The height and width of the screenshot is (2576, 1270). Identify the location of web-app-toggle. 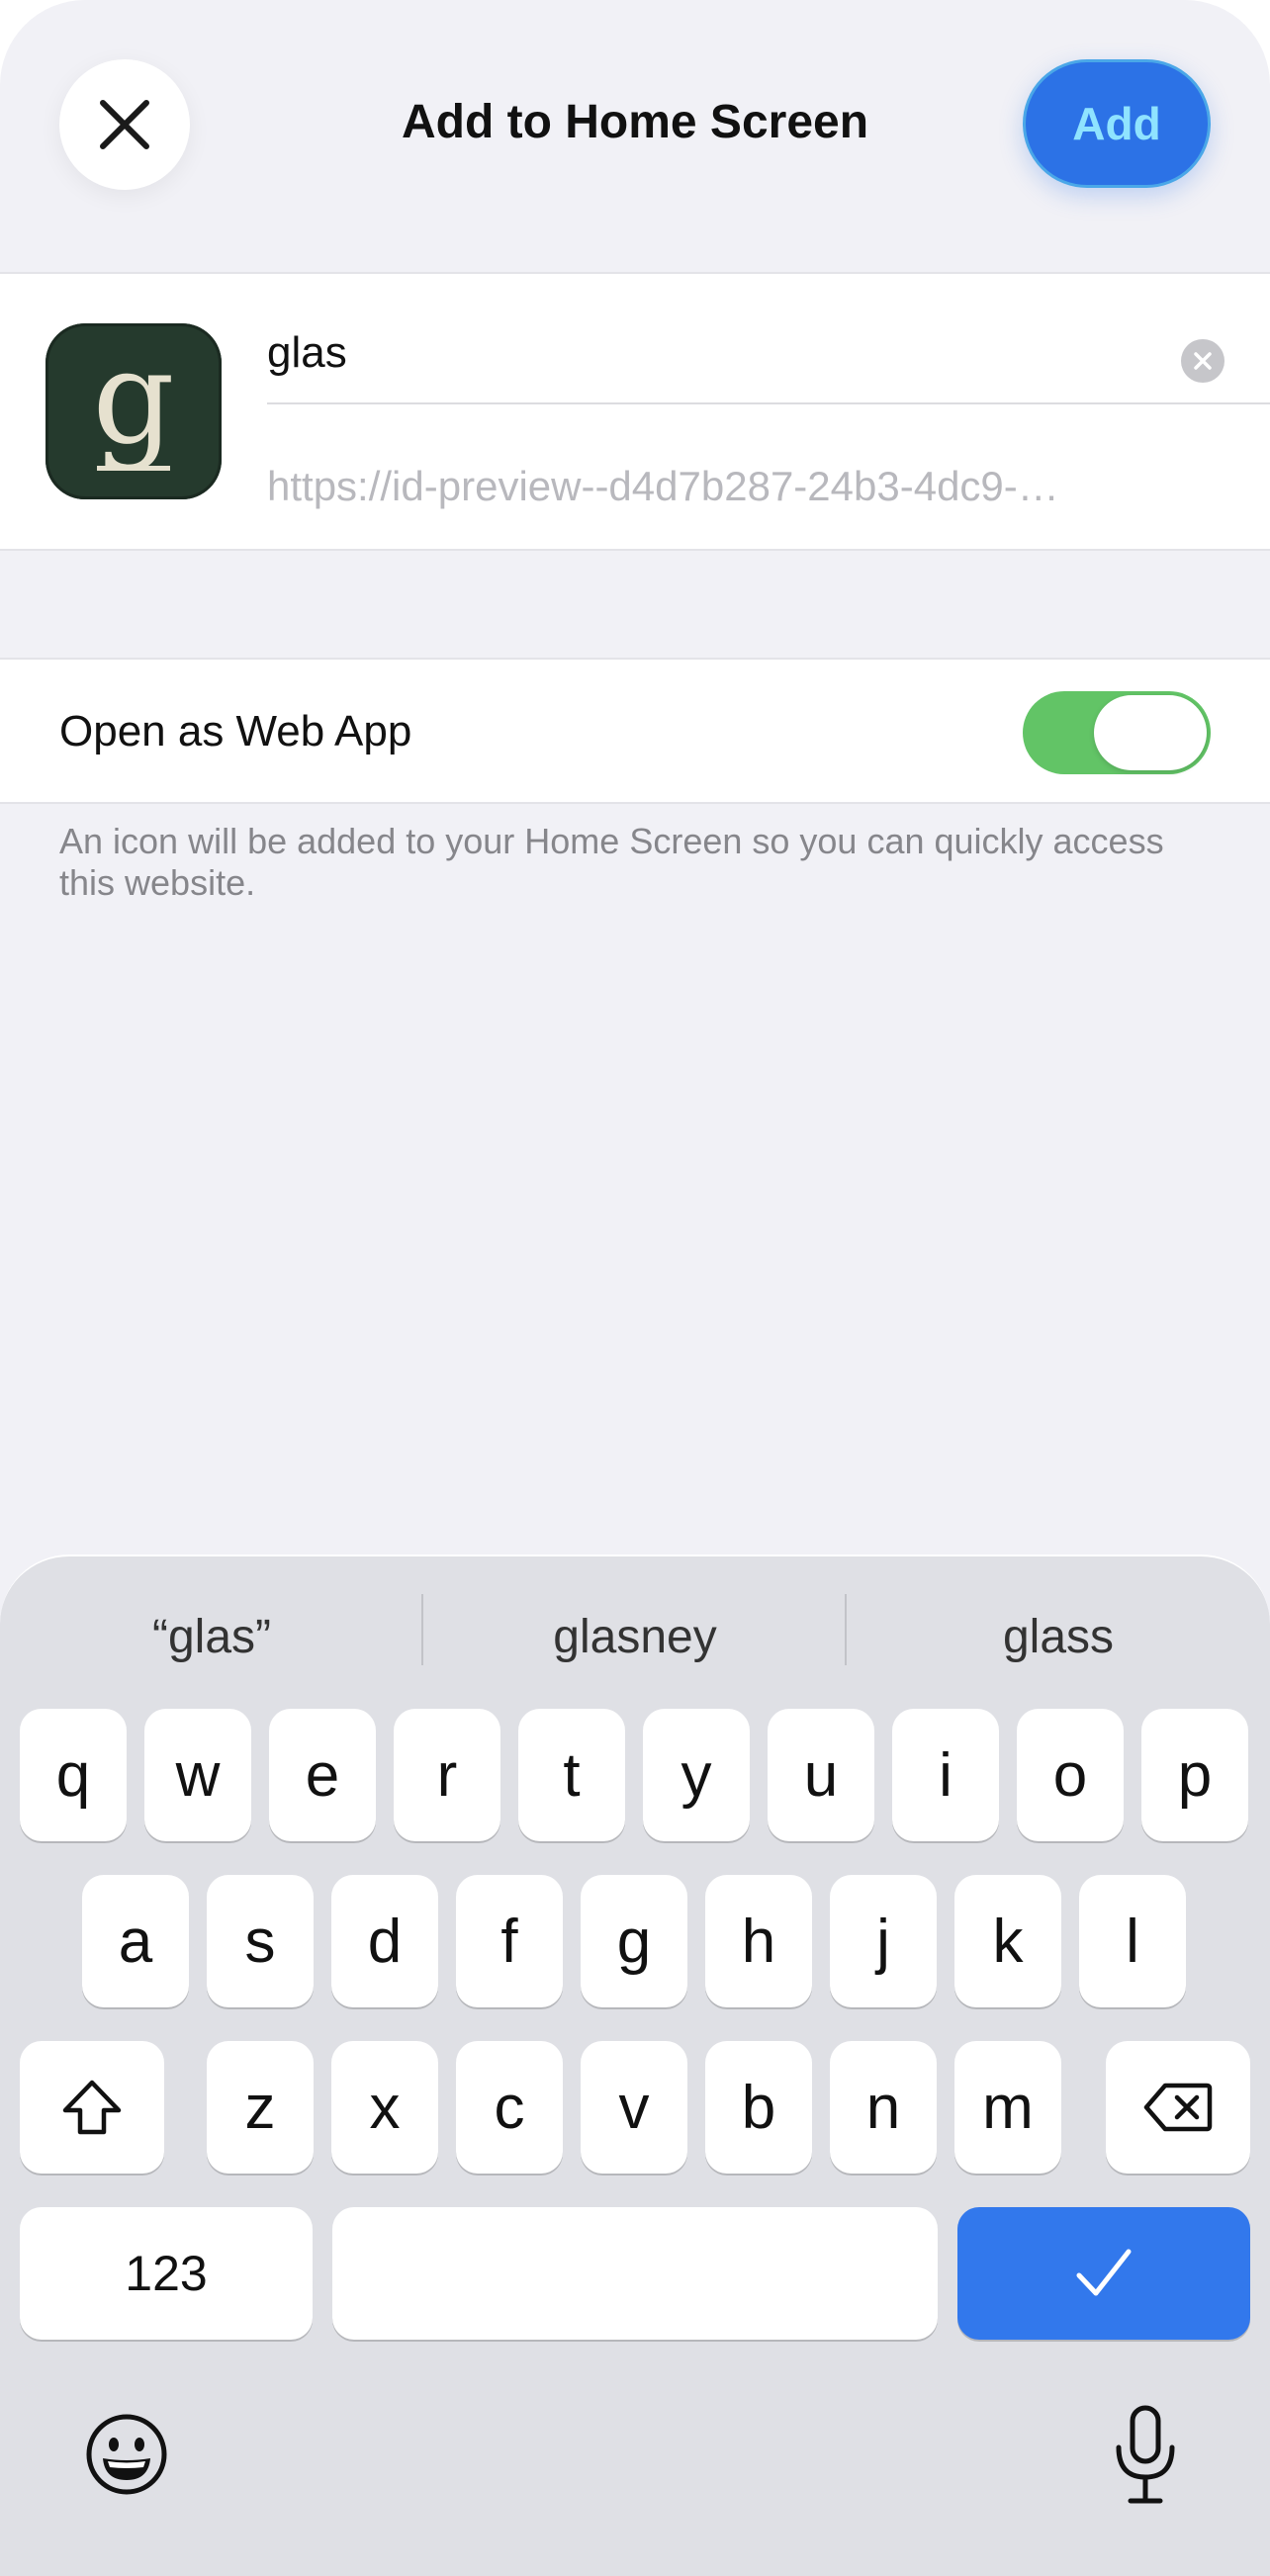
(1117, 732).